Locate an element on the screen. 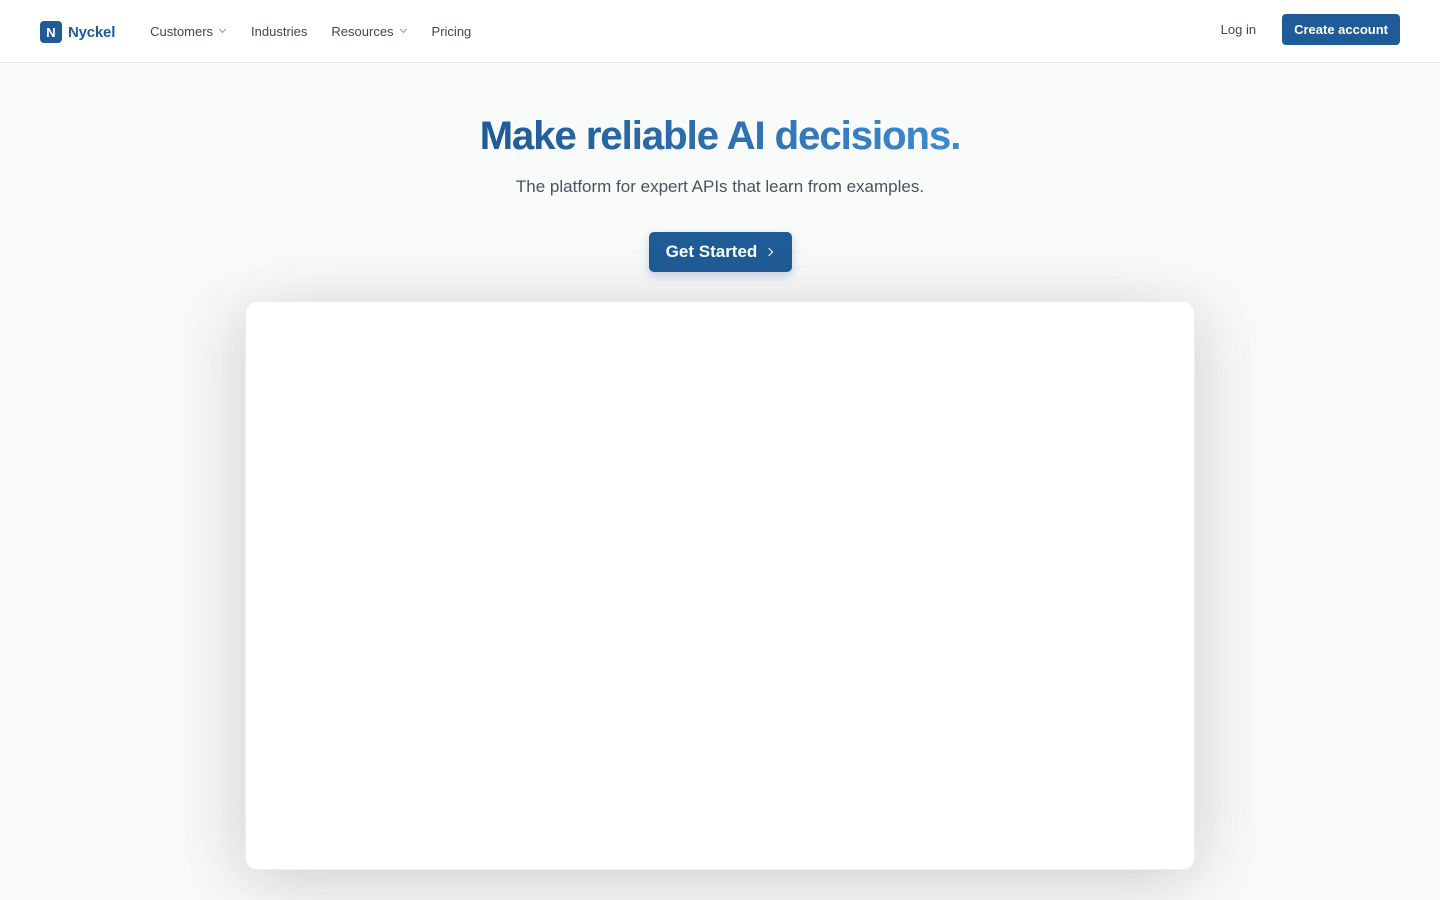 The width and height of the screenshot is (1440, 900). brand-name: Nyckel is located at coordinates (92, 32).